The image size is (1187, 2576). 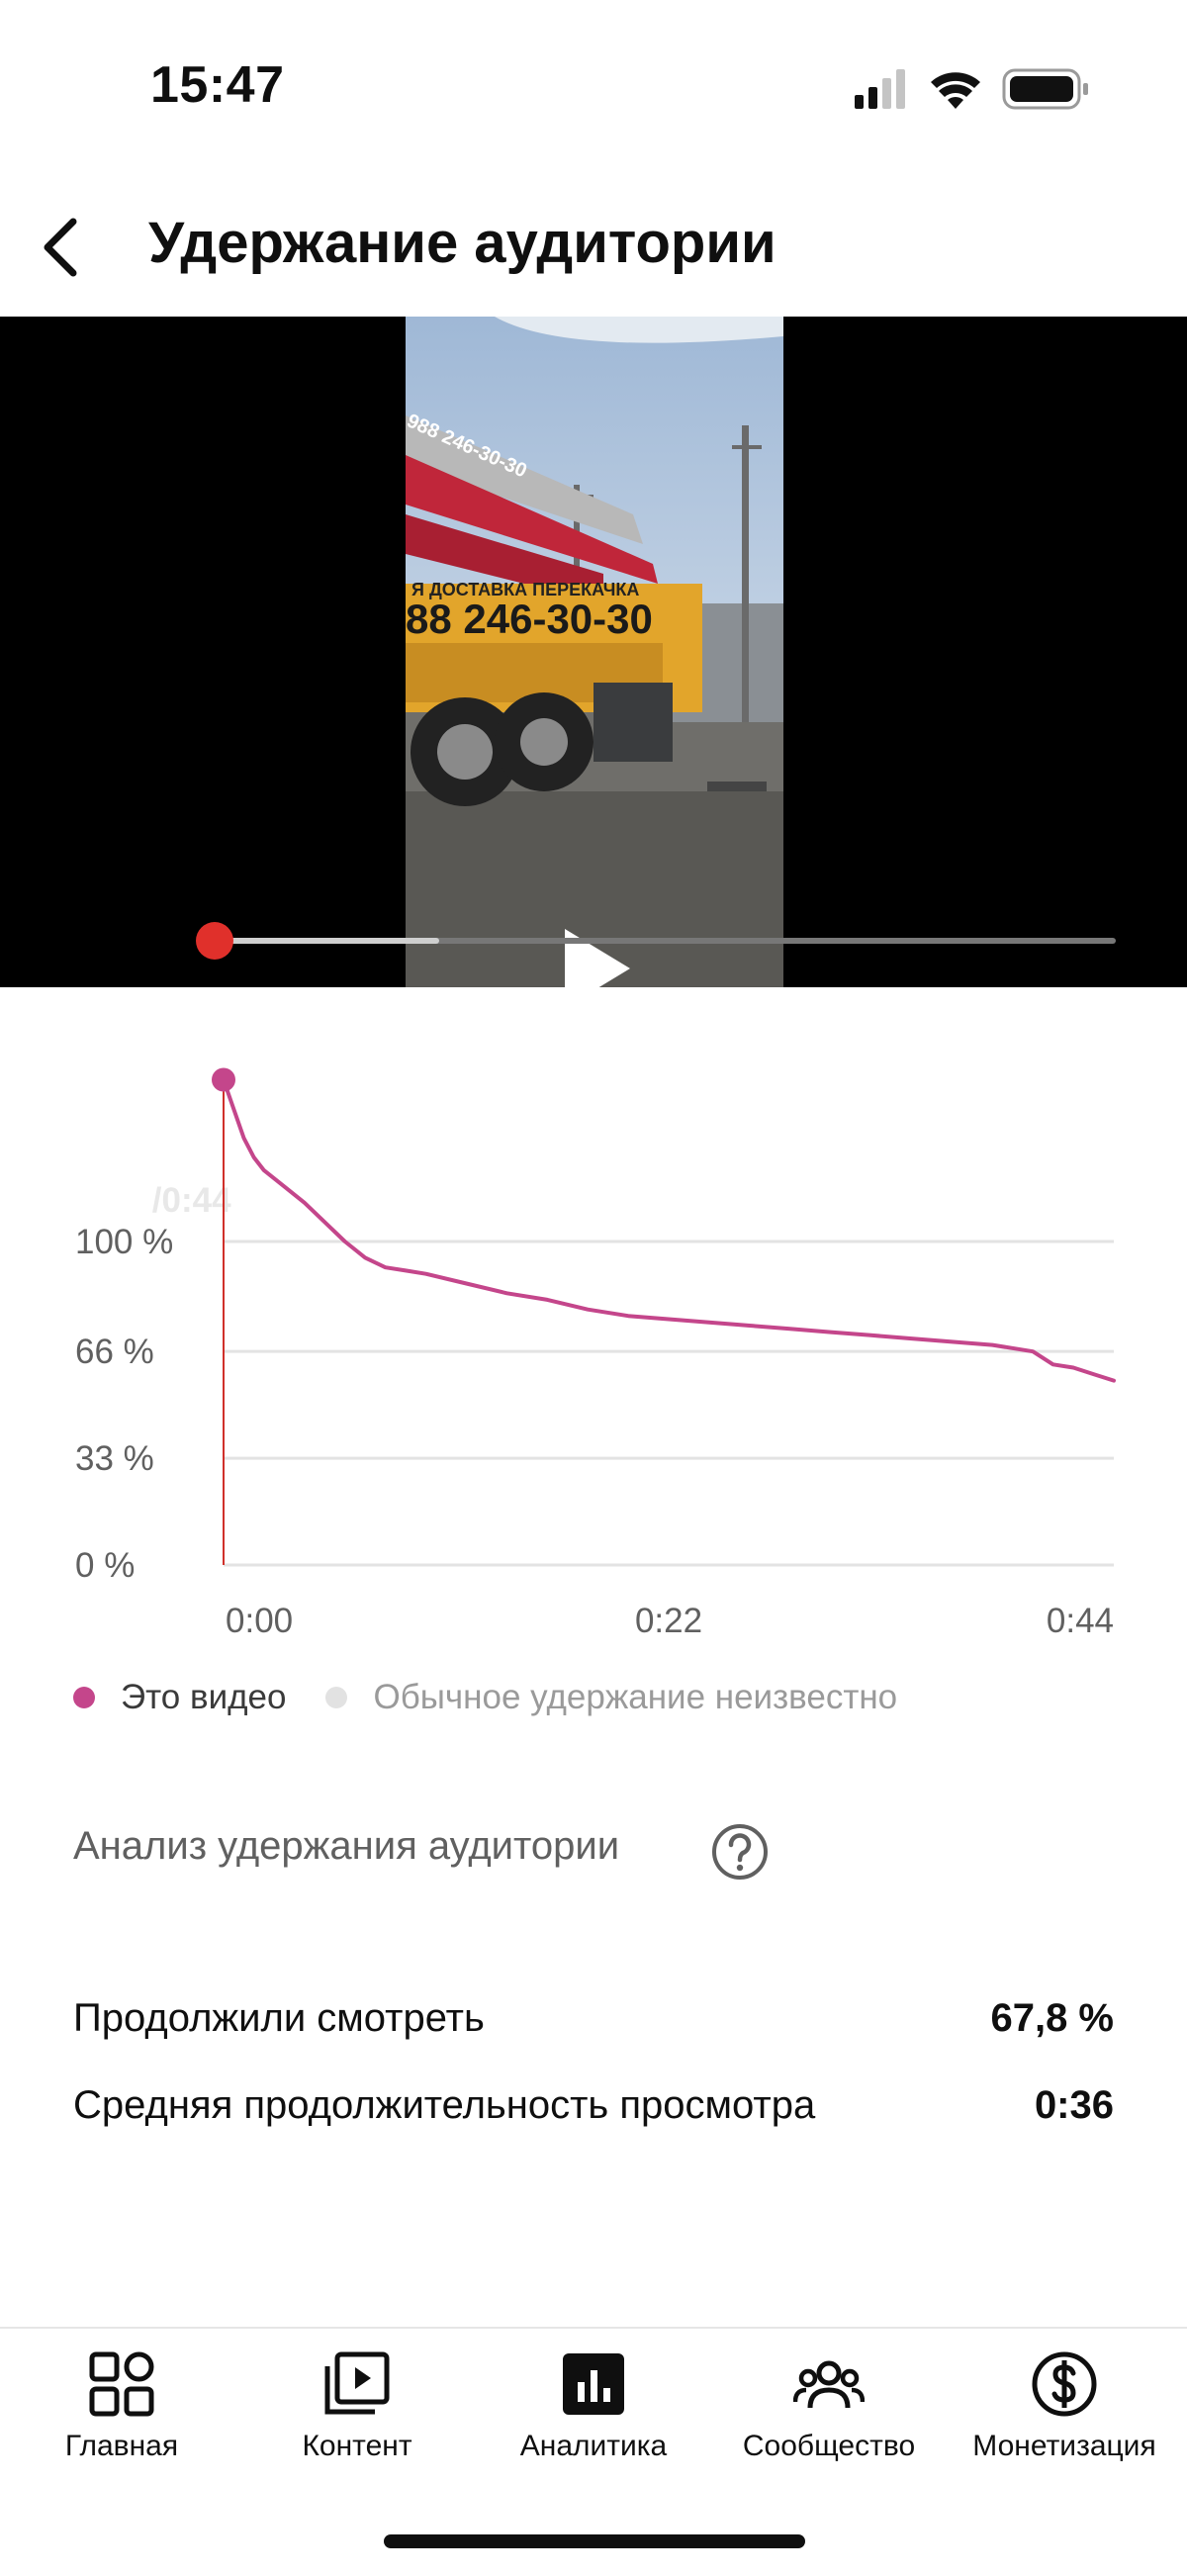 What do you see at coordinates (594, 2541) in the screenshot?
I see `home-indicator` at bounding box center [594, 2541].